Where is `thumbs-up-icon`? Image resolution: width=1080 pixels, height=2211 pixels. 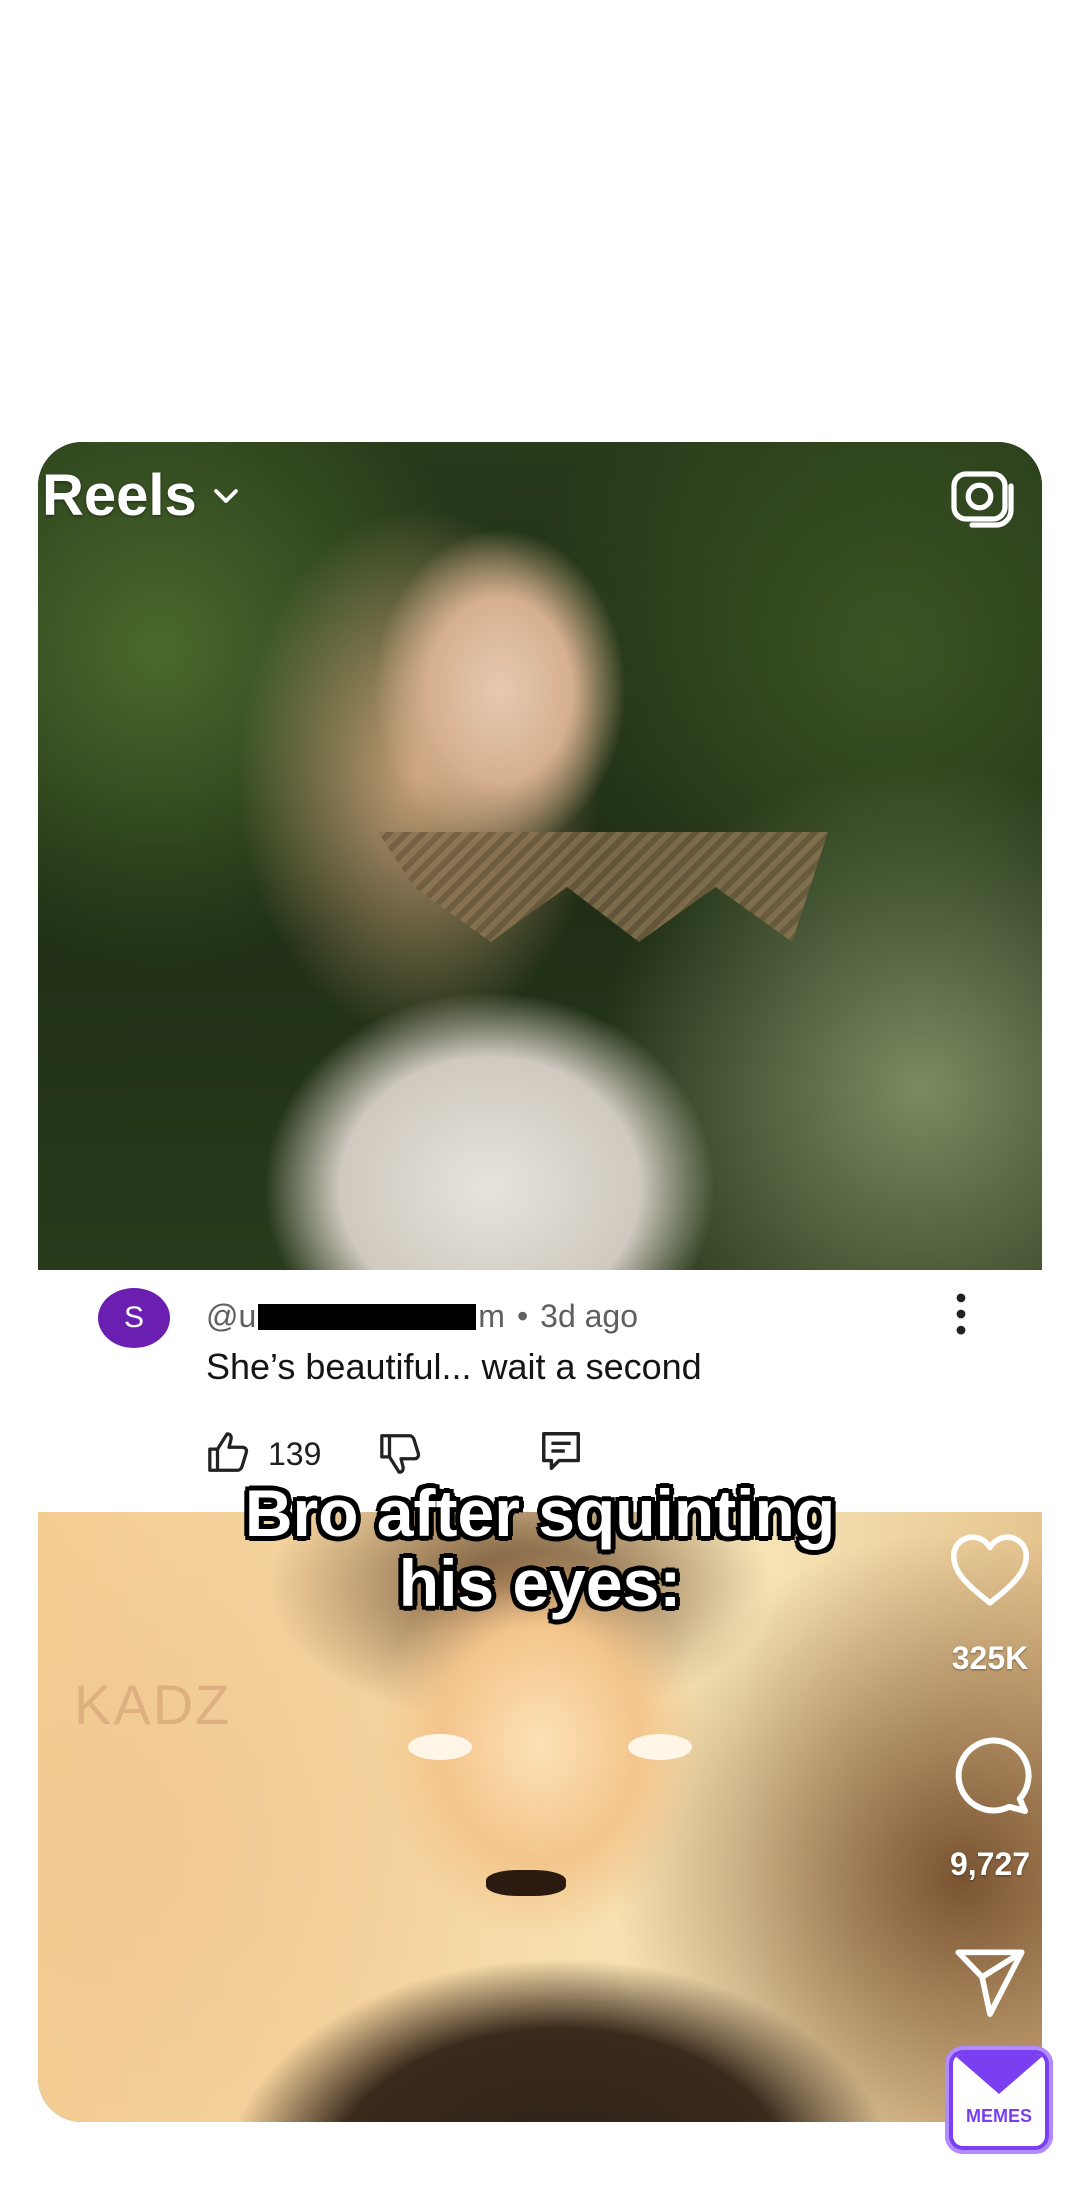 thumbs-up-icon is located at coordinates (228, 1452).